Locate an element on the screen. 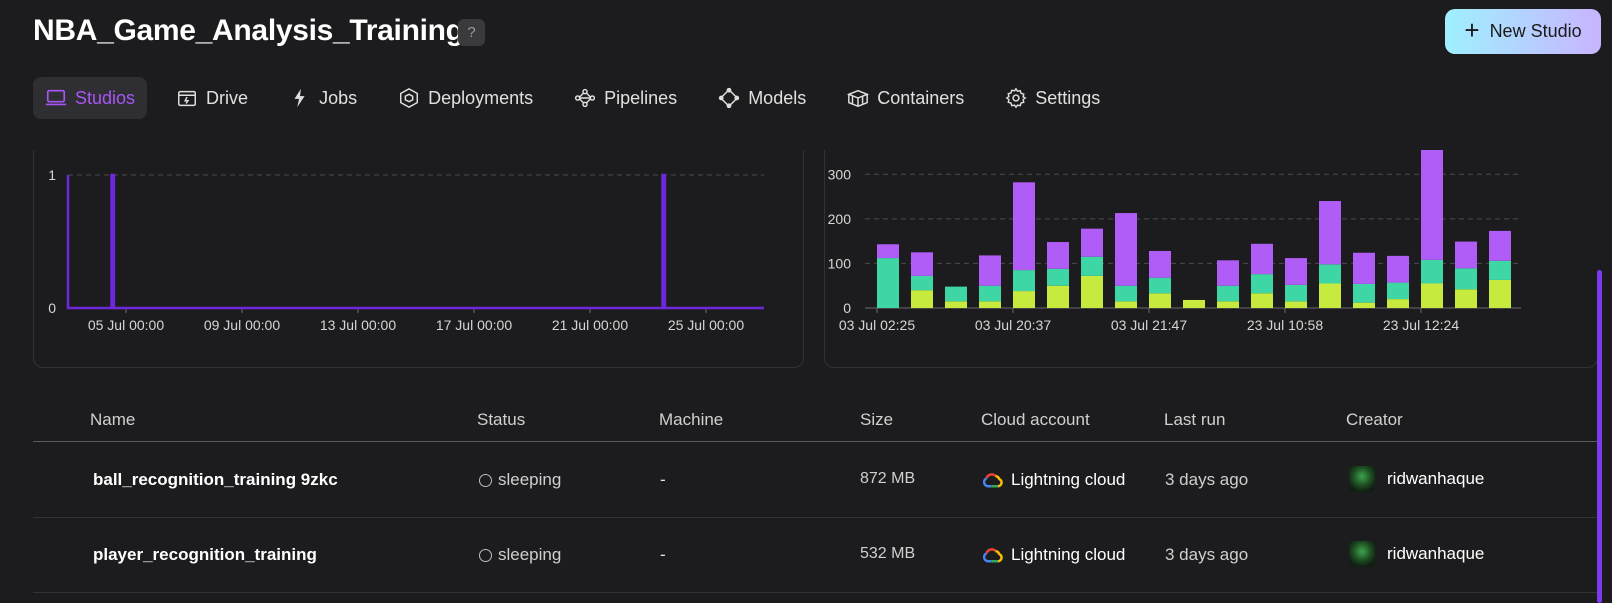 The height and width of the screenshot is (603, 1612). column-header-machine: Machine is located at coordinates (691, 420).